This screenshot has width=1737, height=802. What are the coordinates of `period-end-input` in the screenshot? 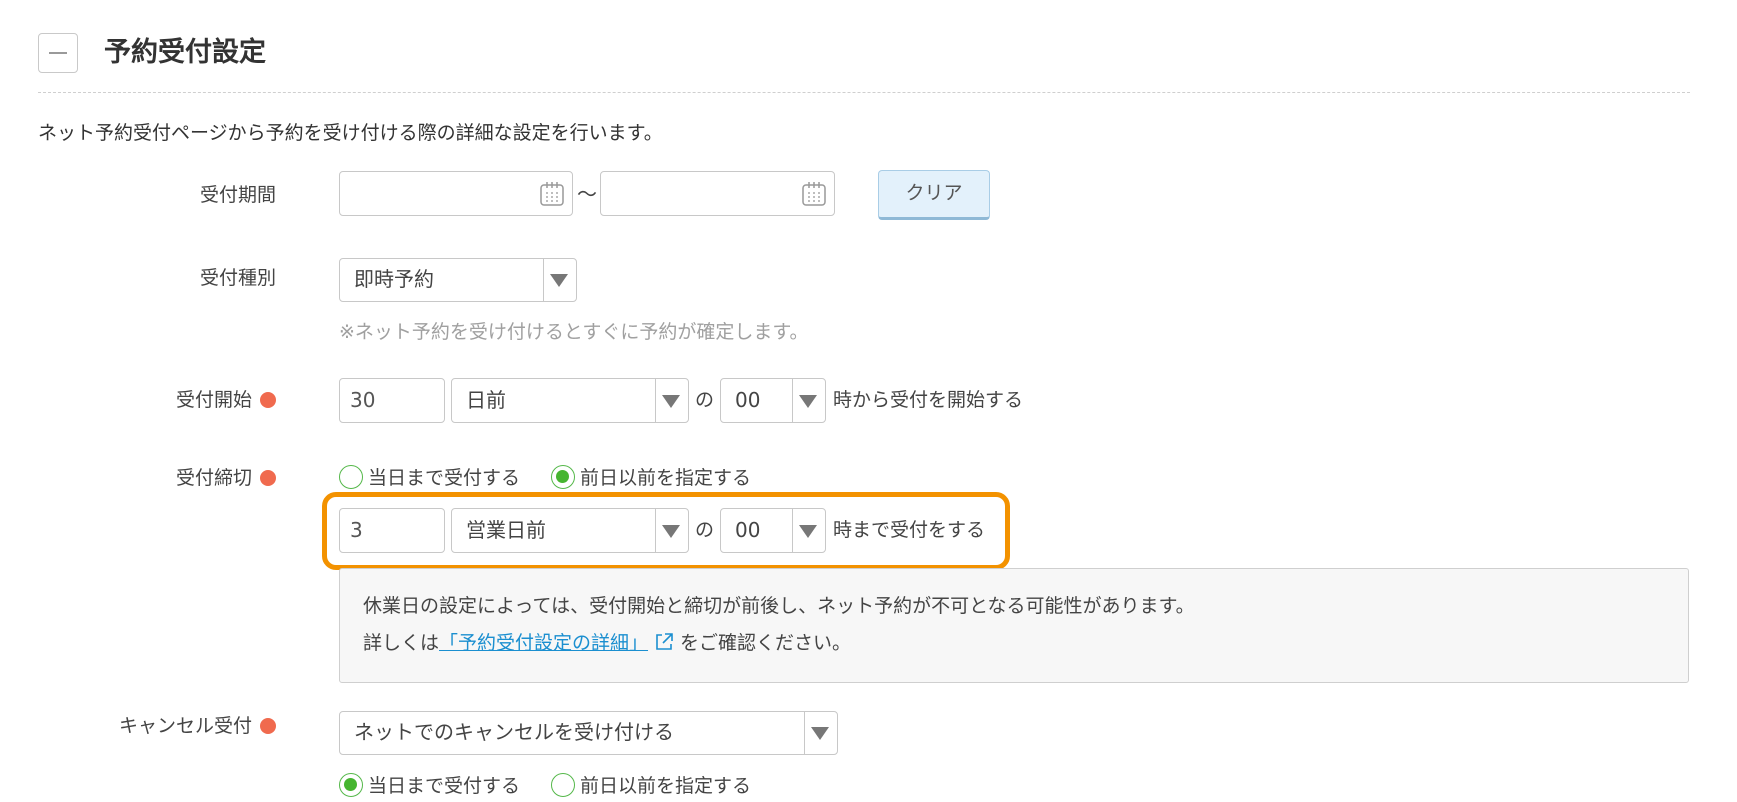 It's located at (717, 193).